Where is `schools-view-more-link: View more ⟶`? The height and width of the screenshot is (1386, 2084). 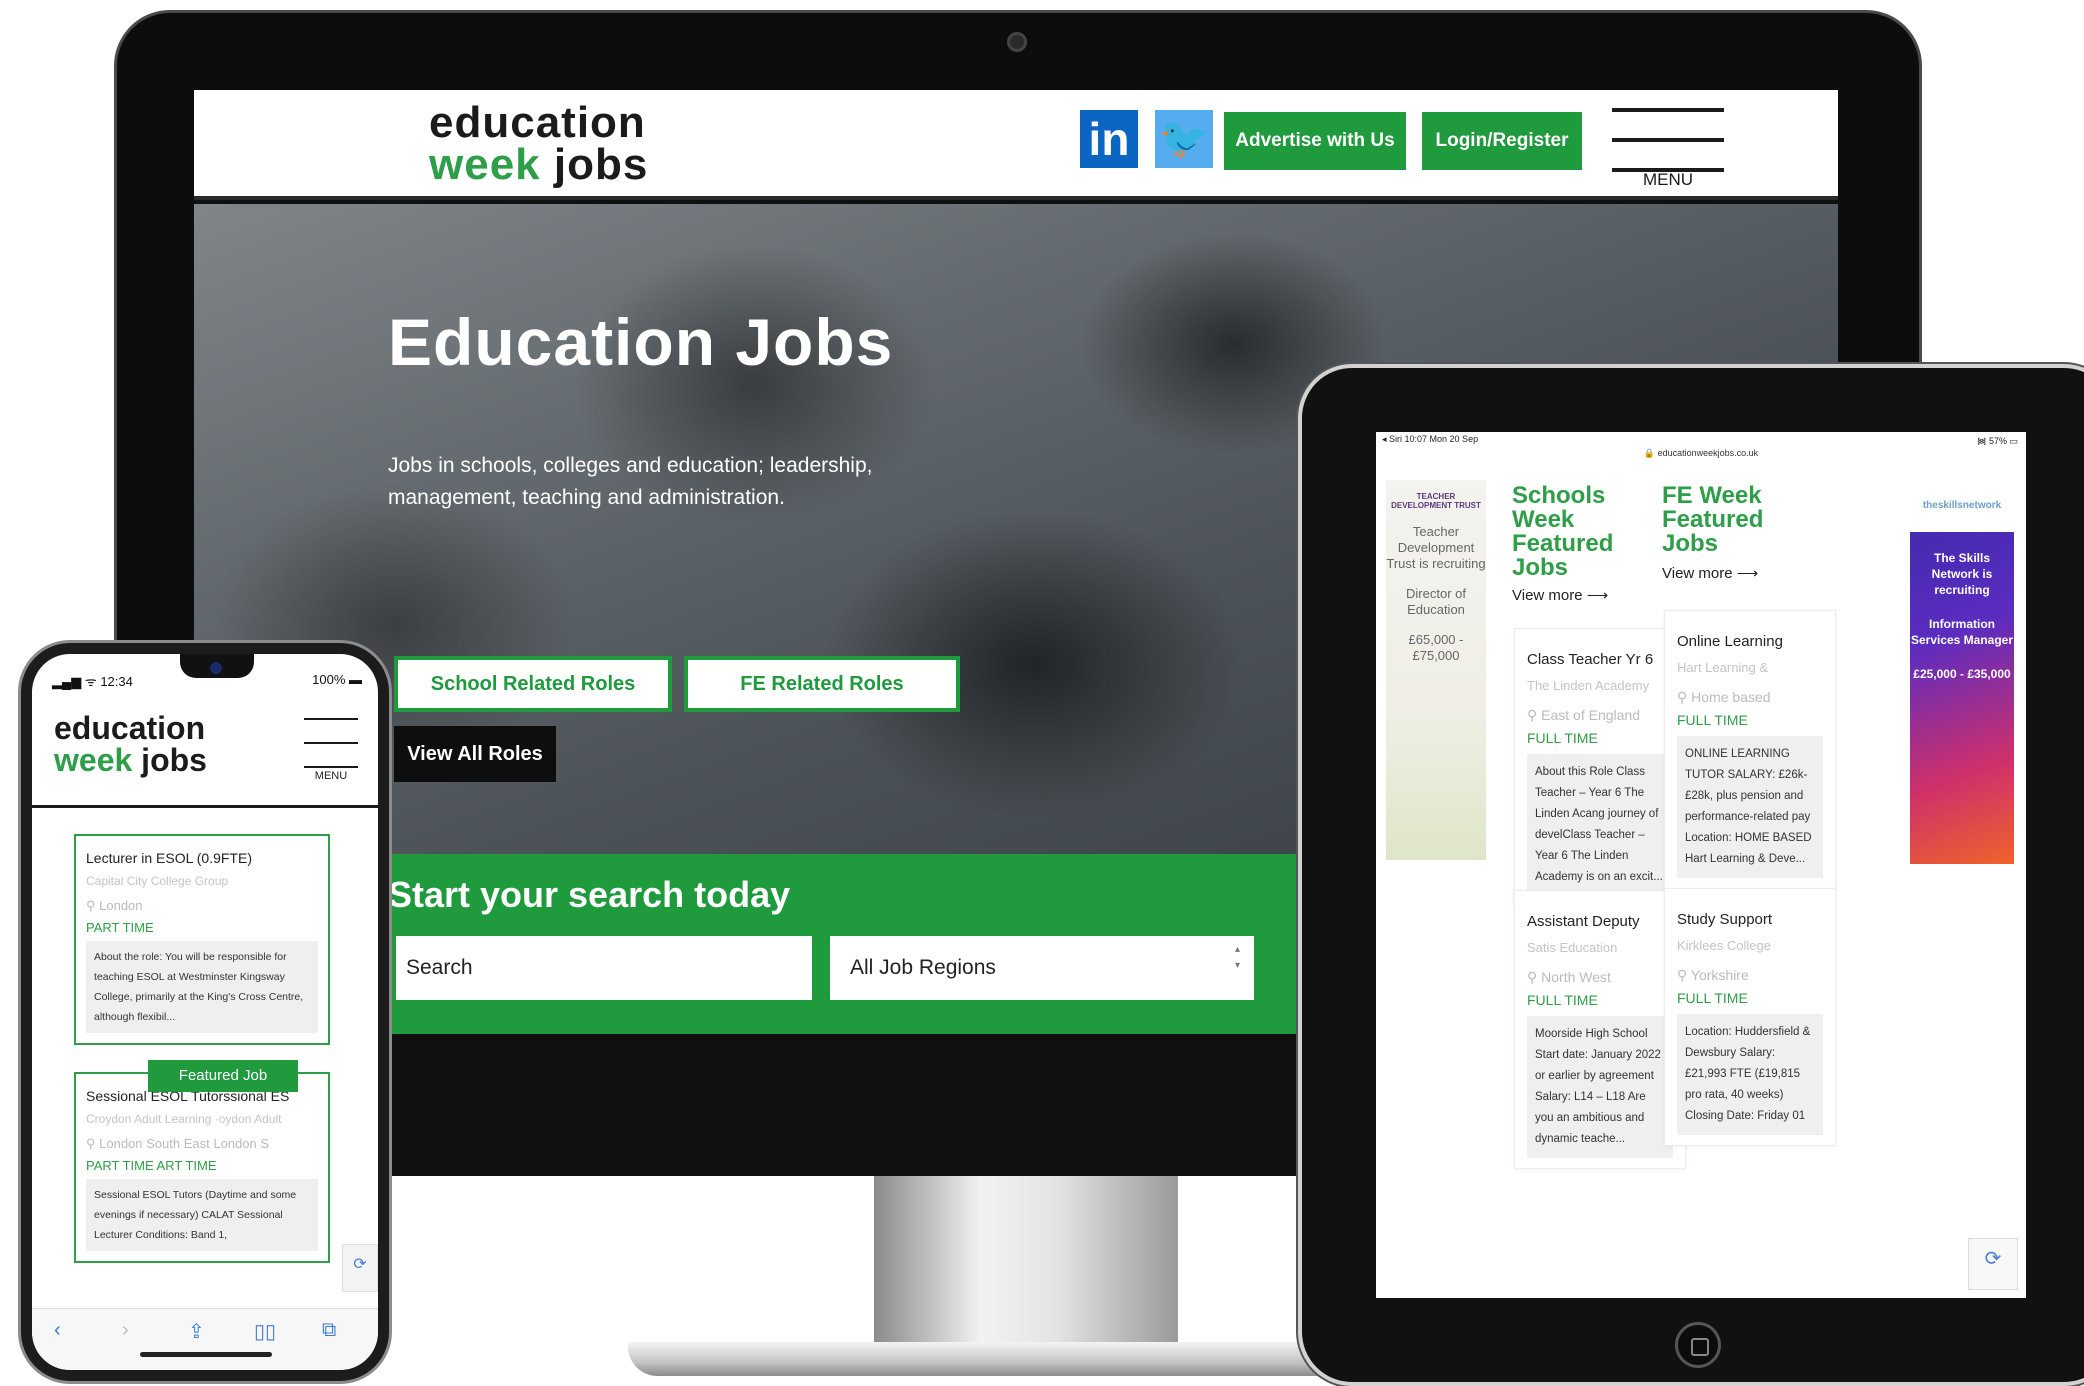 schools-view-more-link: View more ⟶ is located at coordinates (1560, 595).